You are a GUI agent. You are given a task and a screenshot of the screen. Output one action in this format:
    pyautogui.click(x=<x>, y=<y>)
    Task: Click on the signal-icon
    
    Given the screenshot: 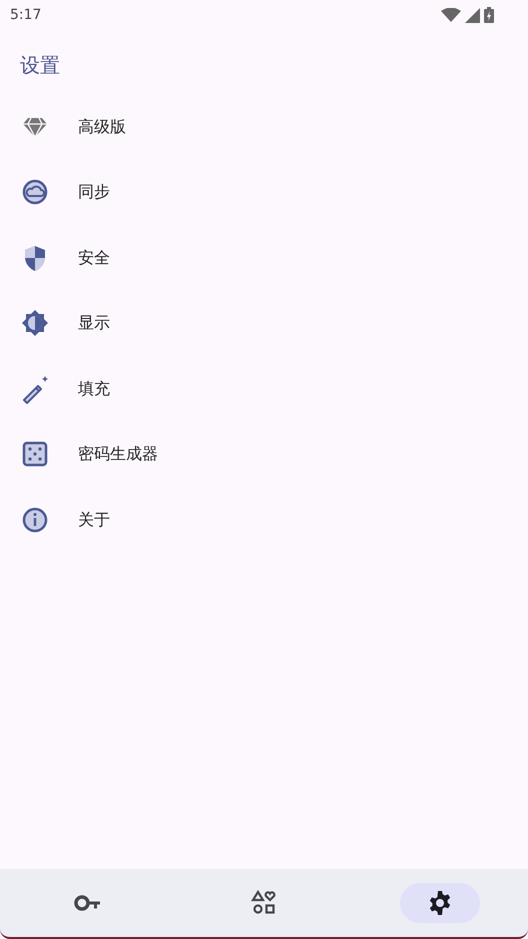 What is the action you would take?
    pyautogui.click(x=472, y=15)
    